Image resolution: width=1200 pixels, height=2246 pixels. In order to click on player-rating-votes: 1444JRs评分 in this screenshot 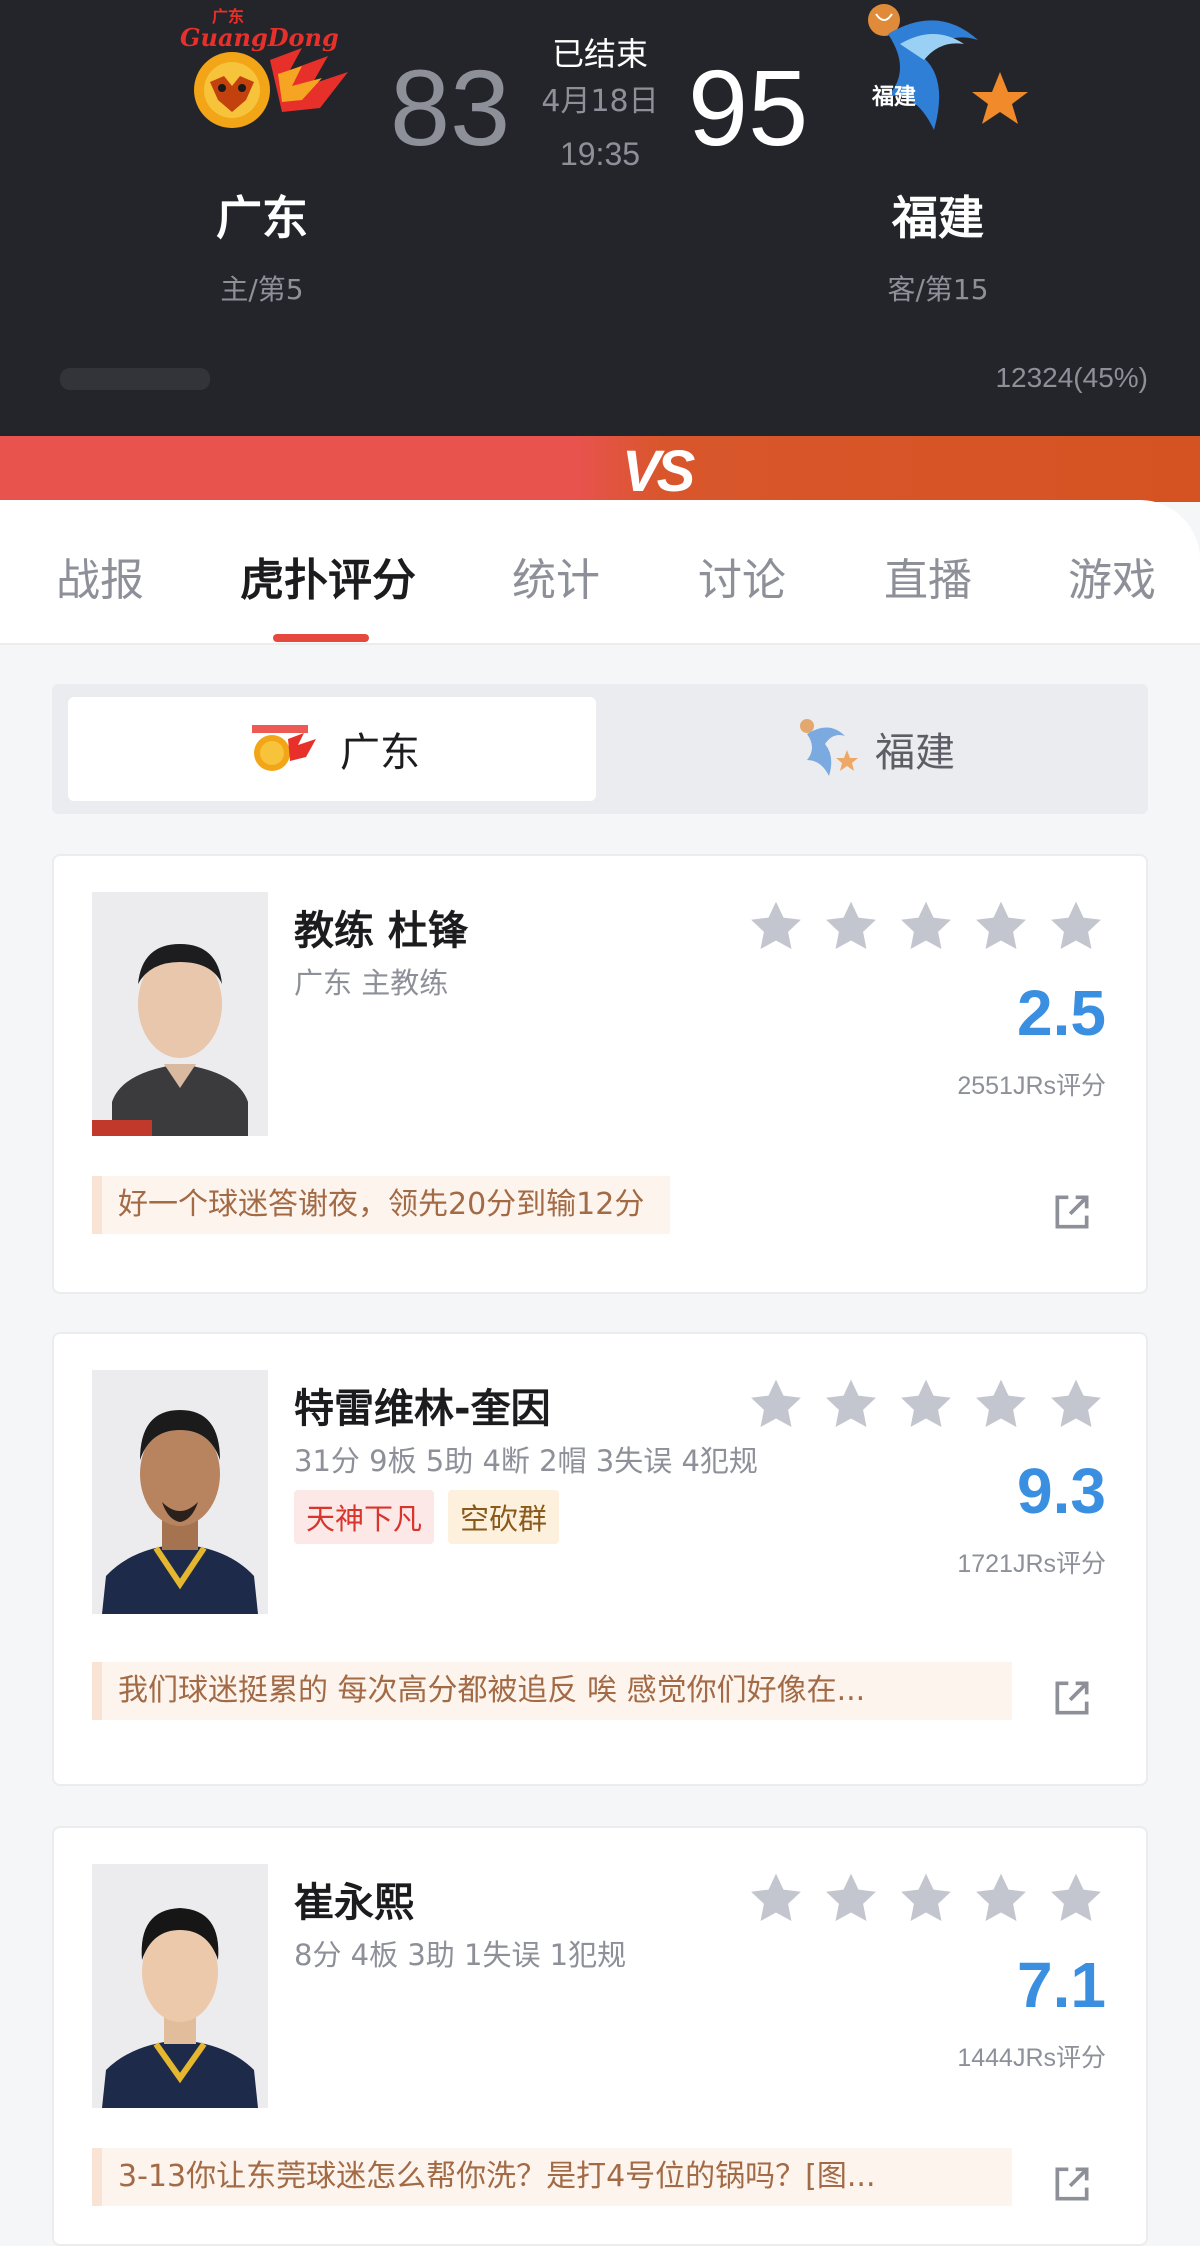, I will do `click(1031, 2058)`.